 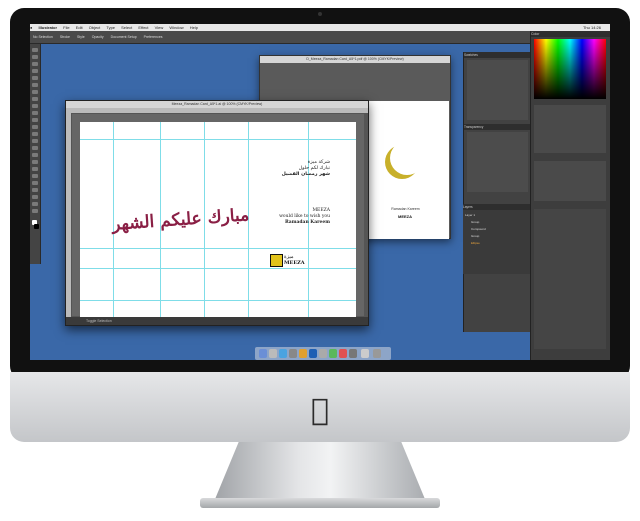 I want to click on menu-effect: Effect, so click(x=143, y=27).